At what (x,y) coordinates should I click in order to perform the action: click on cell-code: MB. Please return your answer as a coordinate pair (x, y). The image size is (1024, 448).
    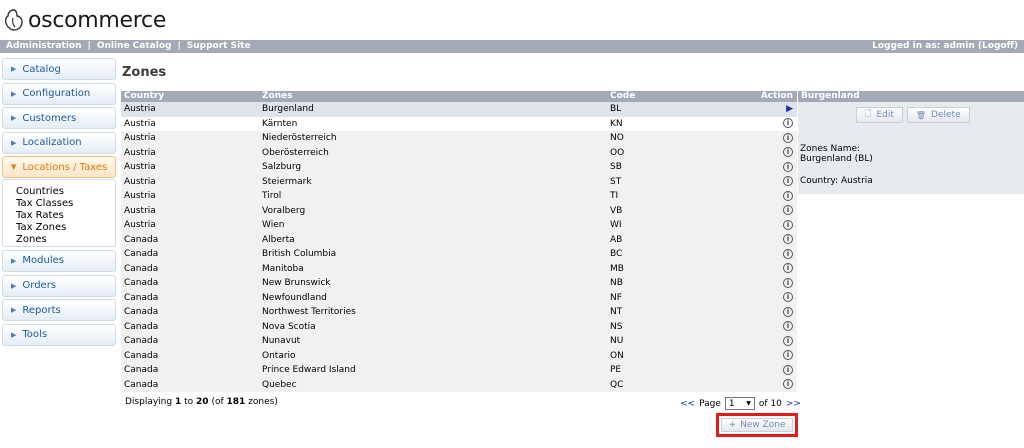
    Looking at the image, I should click on (617, 268).